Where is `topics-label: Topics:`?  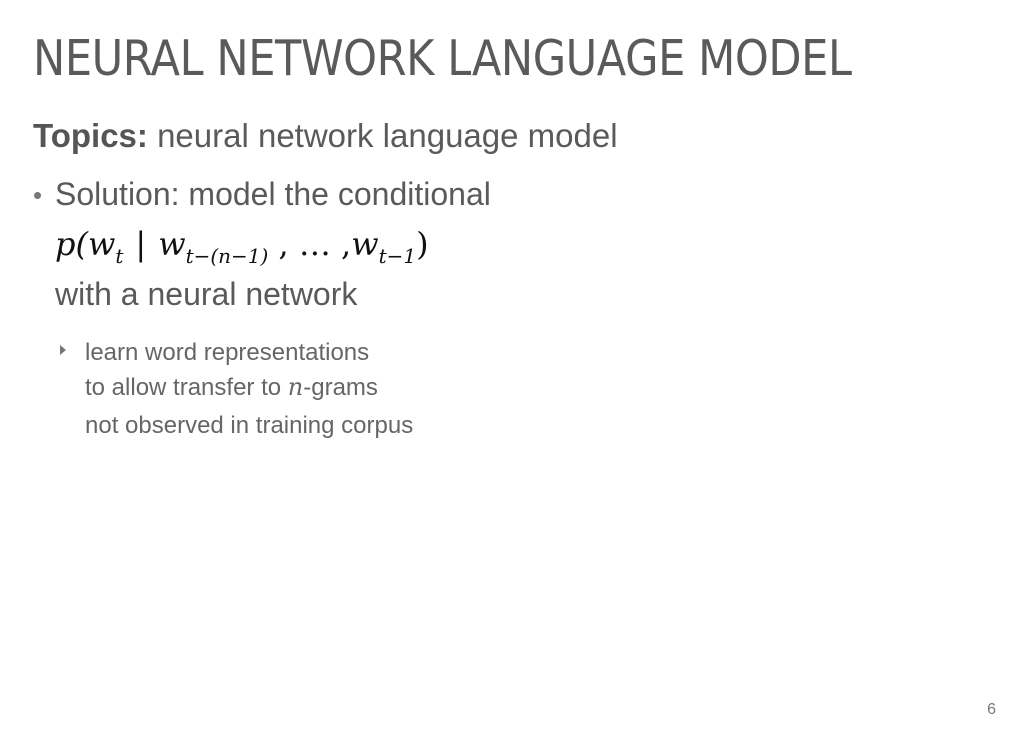 topics-label: Topics: is located at coordinates (90, 135).